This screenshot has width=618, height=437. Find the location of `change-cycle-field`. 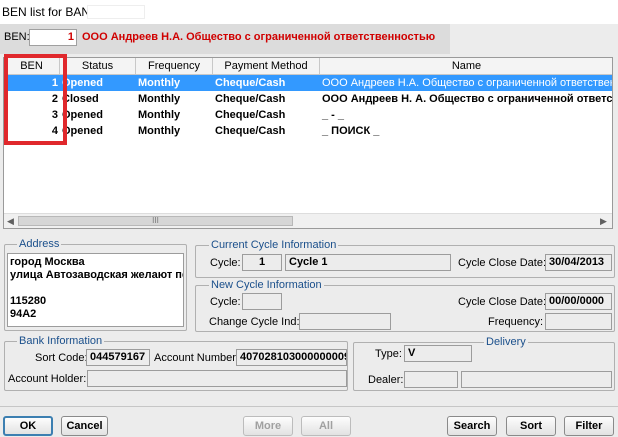

change-cycle-field is located at coordinates (345, 321).